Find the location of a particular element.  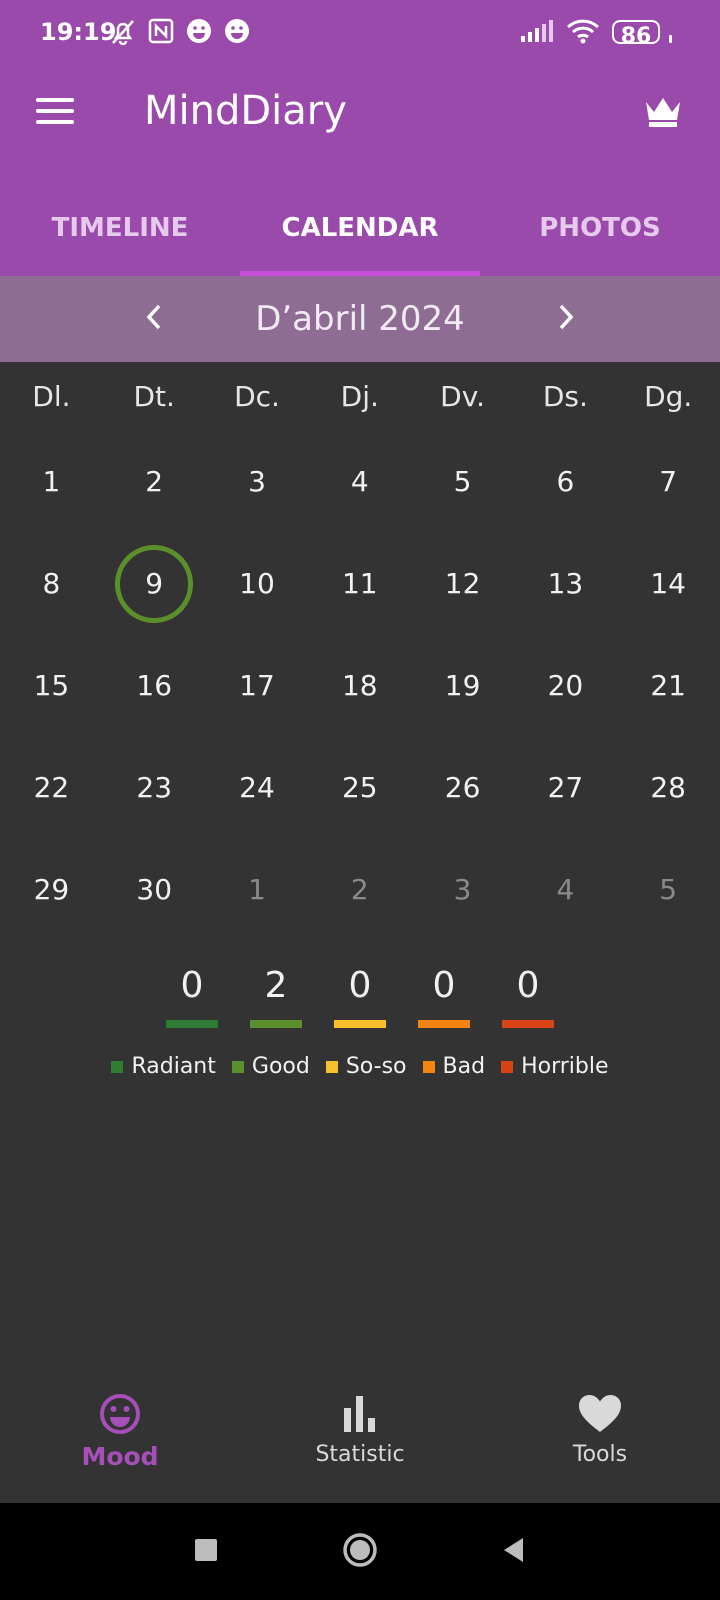

nav-item-mood: Mood is located at coordinates (120, 1446).